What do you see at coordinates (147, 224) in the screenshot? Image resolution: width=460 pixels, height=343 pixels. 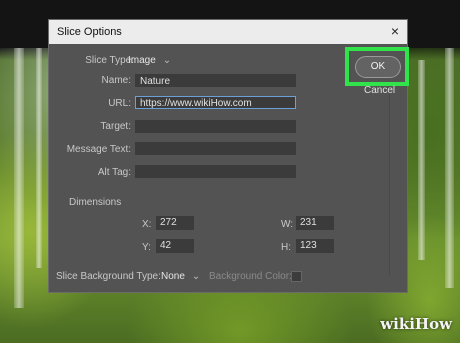 I see `x-label: X:` at bounding box center [147, 224].